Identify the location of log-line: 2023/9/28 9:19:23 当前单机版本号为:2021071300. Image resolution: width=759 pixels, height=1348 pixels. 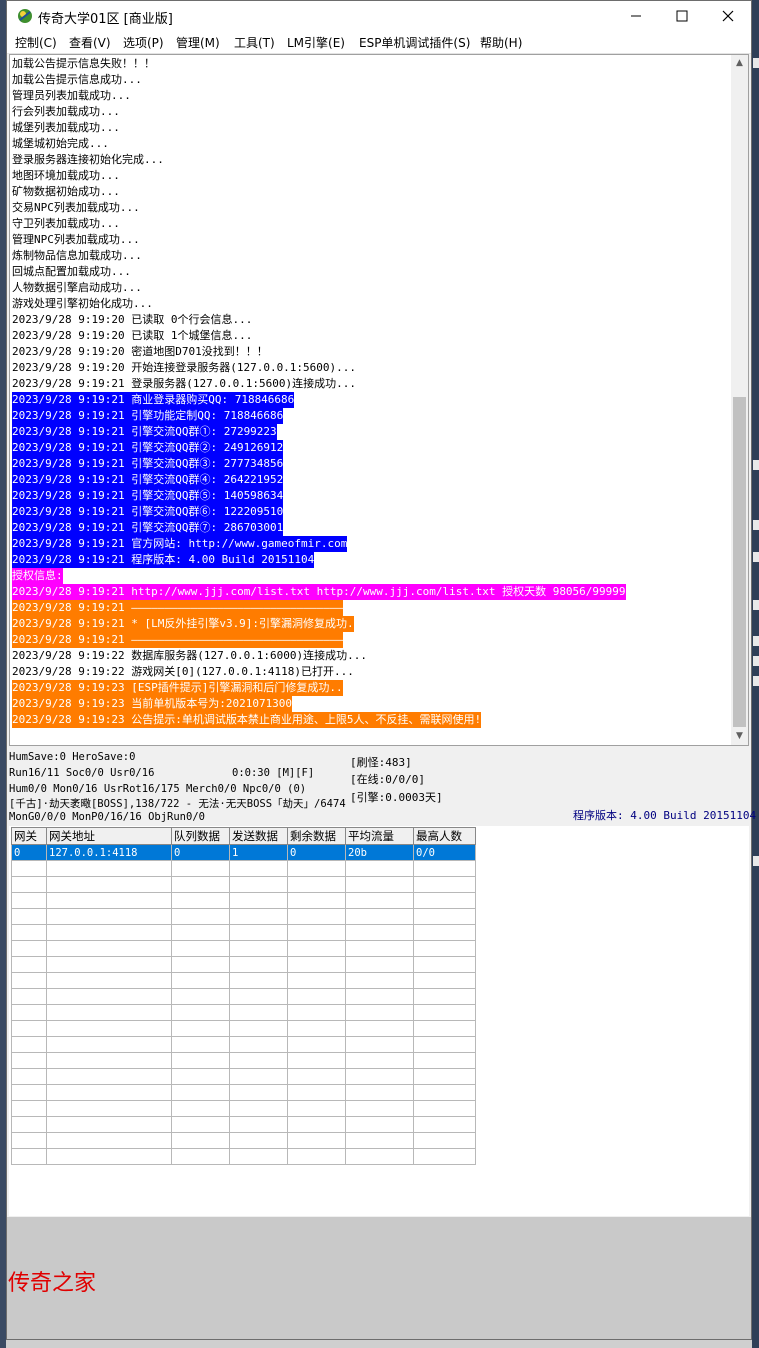
(152, 704).